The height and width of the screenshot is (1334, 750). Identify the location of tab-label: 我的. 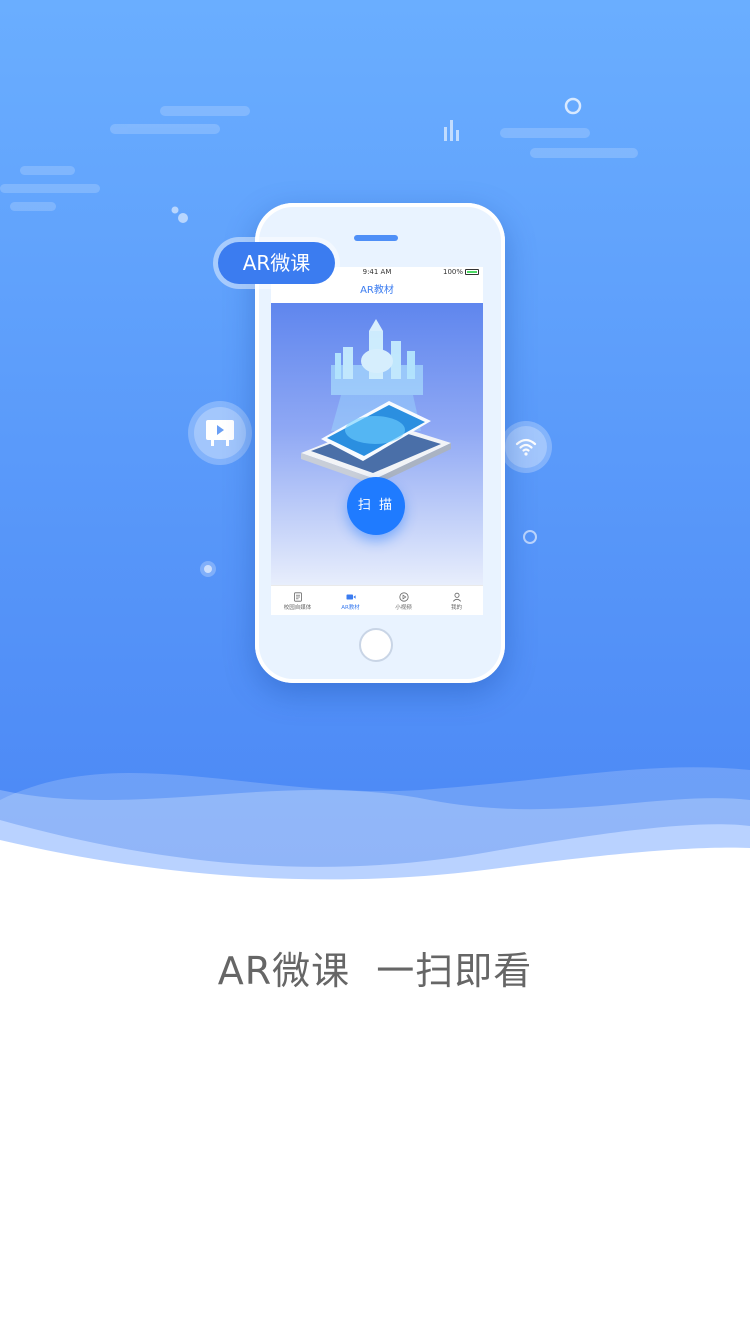
(456, 607).